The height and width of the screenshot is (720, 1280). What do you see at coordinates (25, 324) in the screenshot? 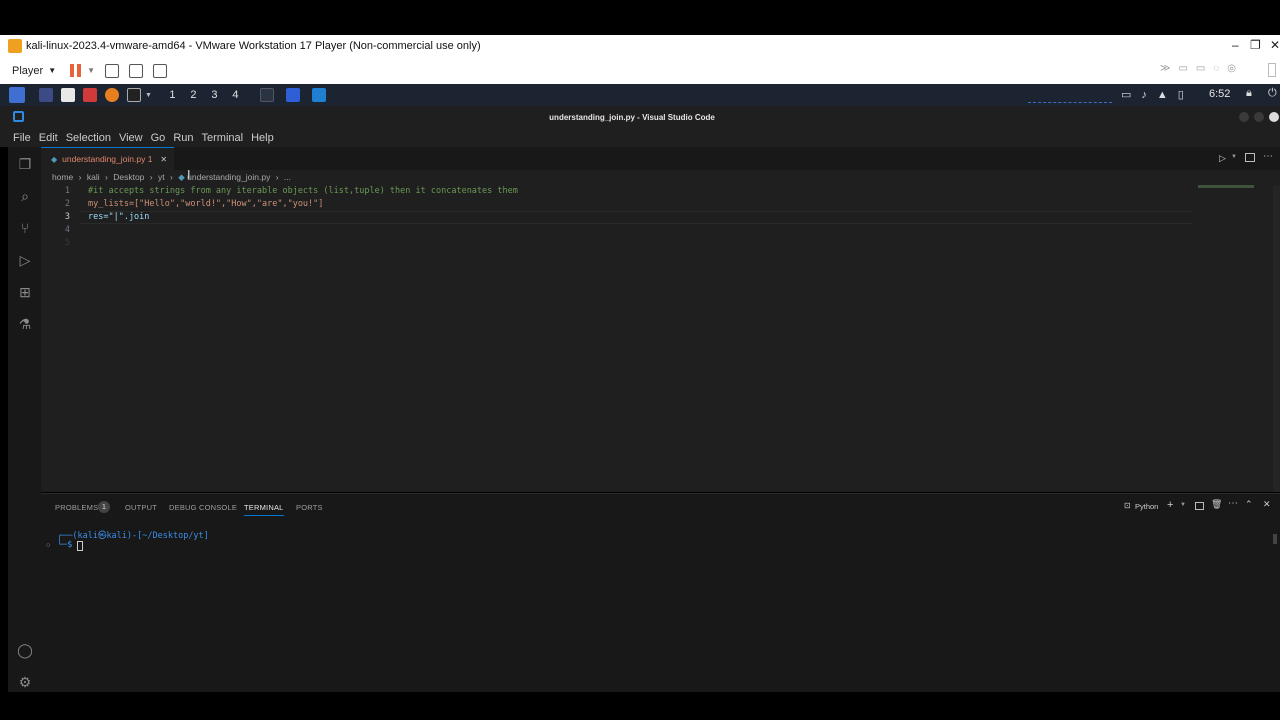
I see `testing-icon: ⚗` at bounding box center [25, 324].